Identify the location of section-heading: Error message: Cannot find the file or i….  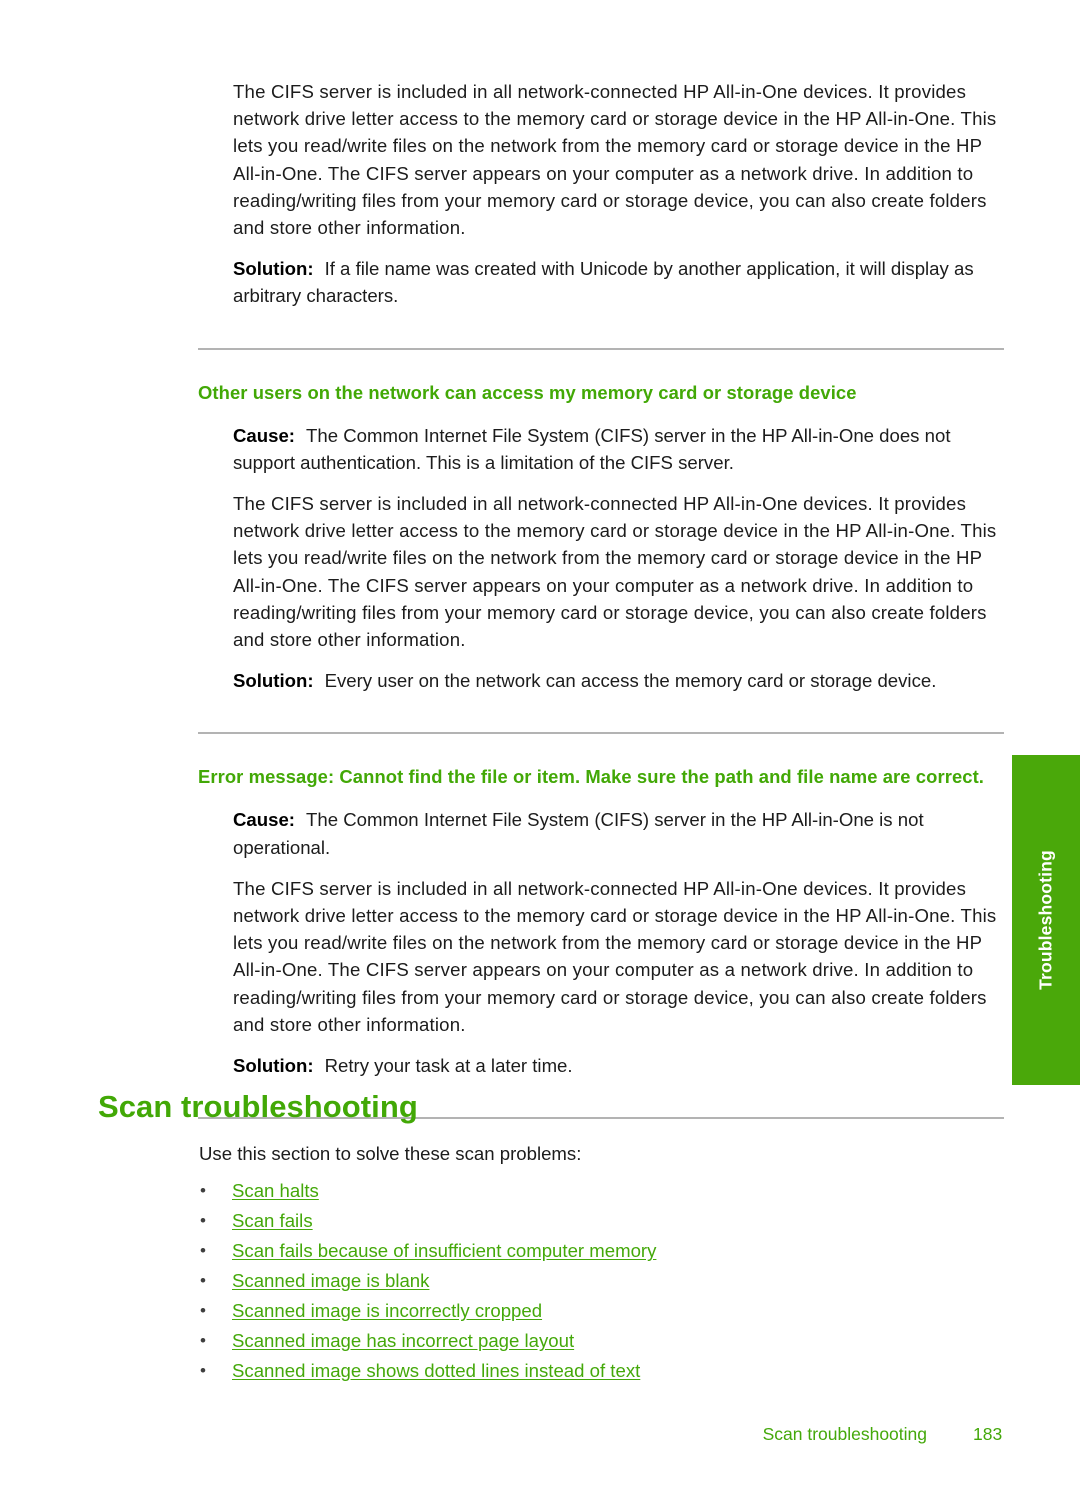
(591, 777).